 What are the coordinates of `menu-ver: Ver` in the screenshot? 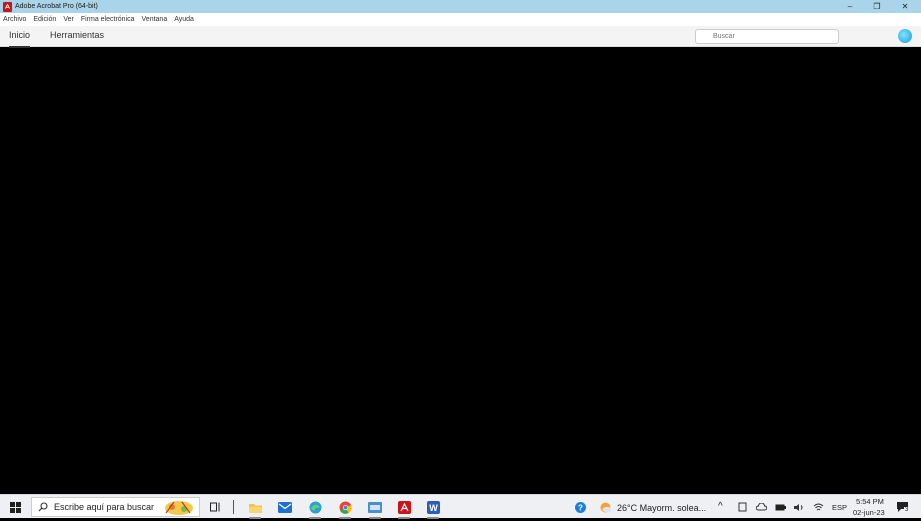 It's located at (68, 19).